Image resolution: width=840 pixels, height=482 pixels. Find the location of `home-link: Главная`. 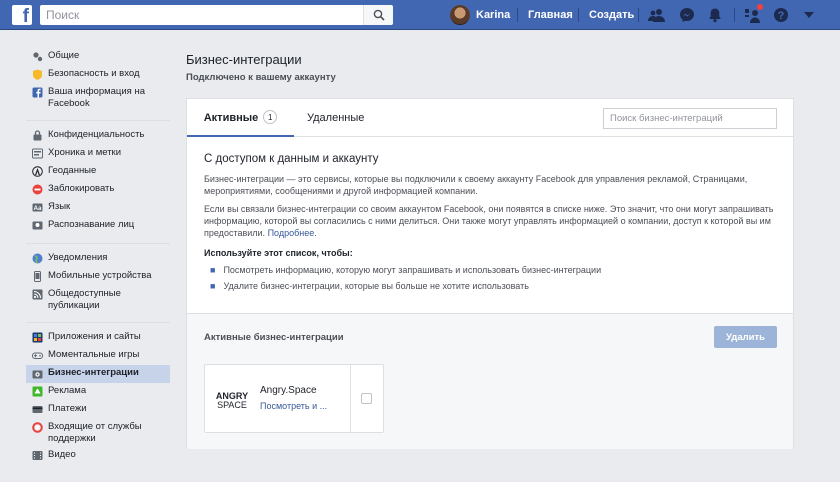

home-link: Главная is located at coordinates (550, 15).